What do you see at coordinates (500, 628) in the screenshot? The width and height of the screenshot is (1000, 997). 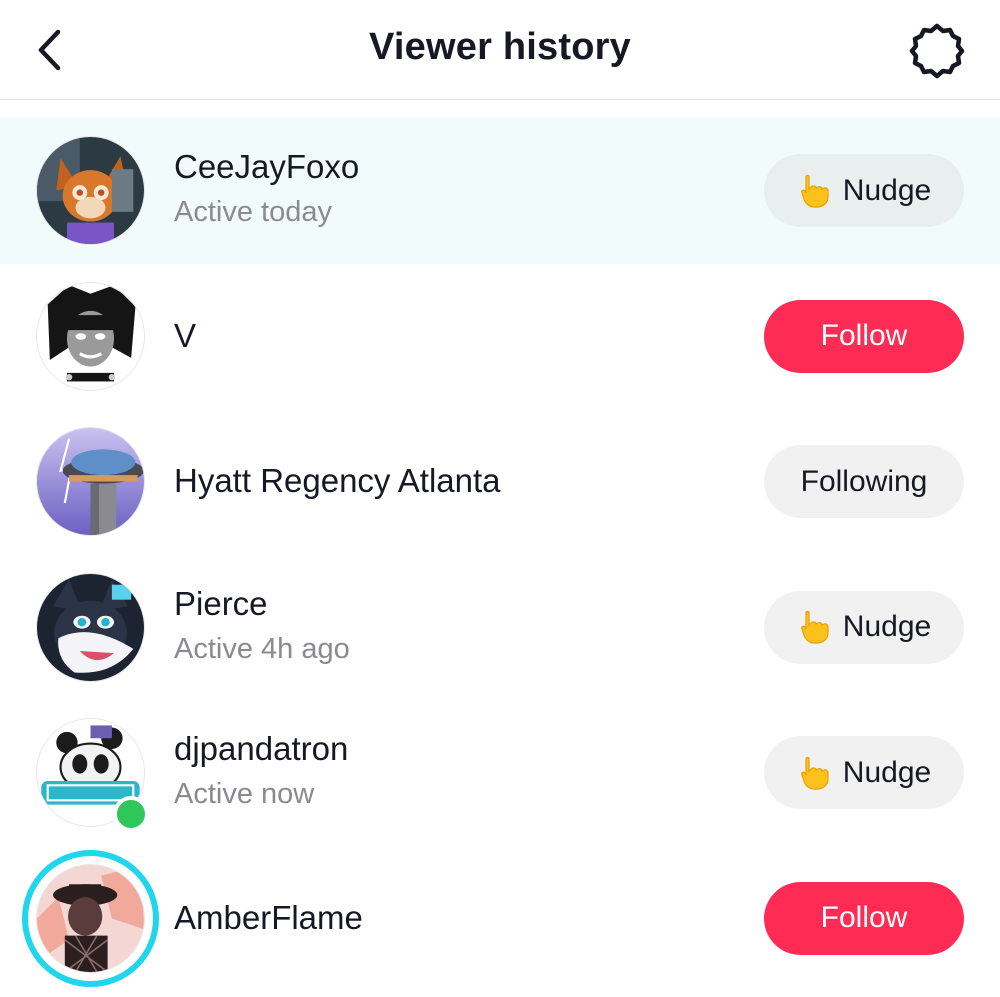 I see `viewer-row: Pierce Active 4h ago Nudge` at bounding box center [500, 628].